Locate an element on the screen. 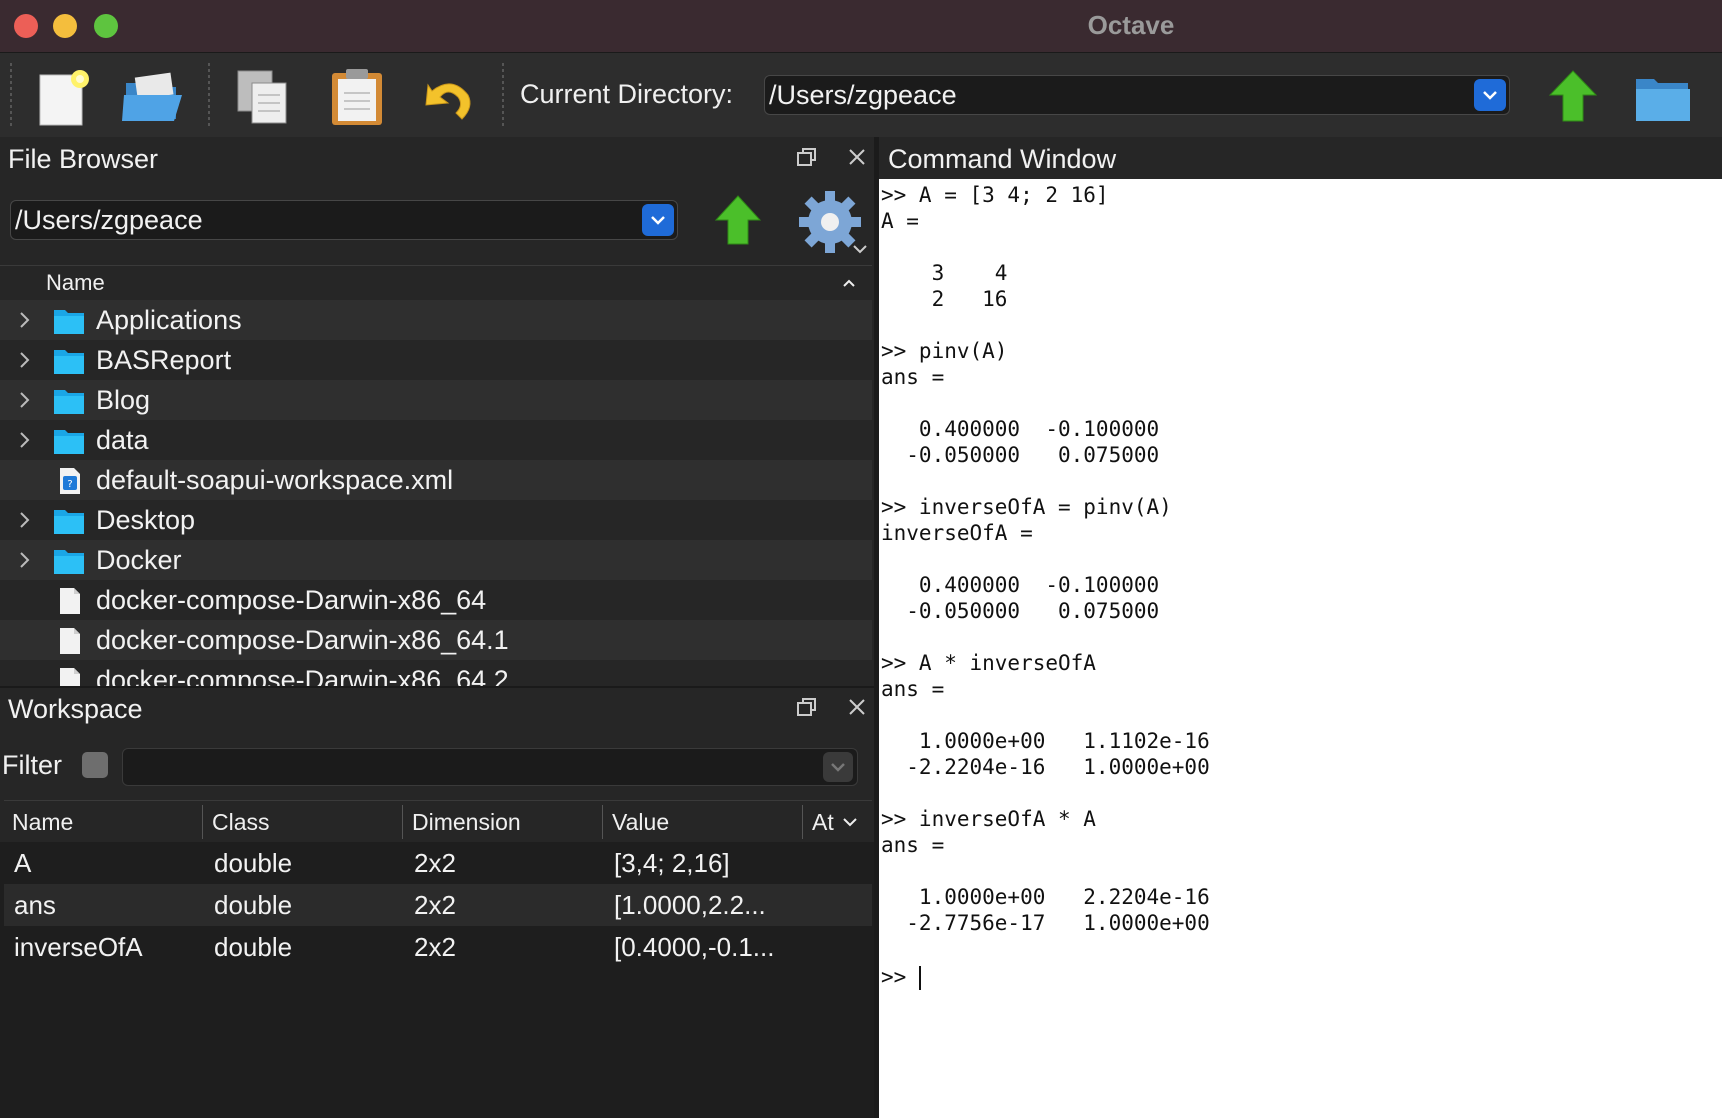  variable-name: A is located at coordinates (23, 863).